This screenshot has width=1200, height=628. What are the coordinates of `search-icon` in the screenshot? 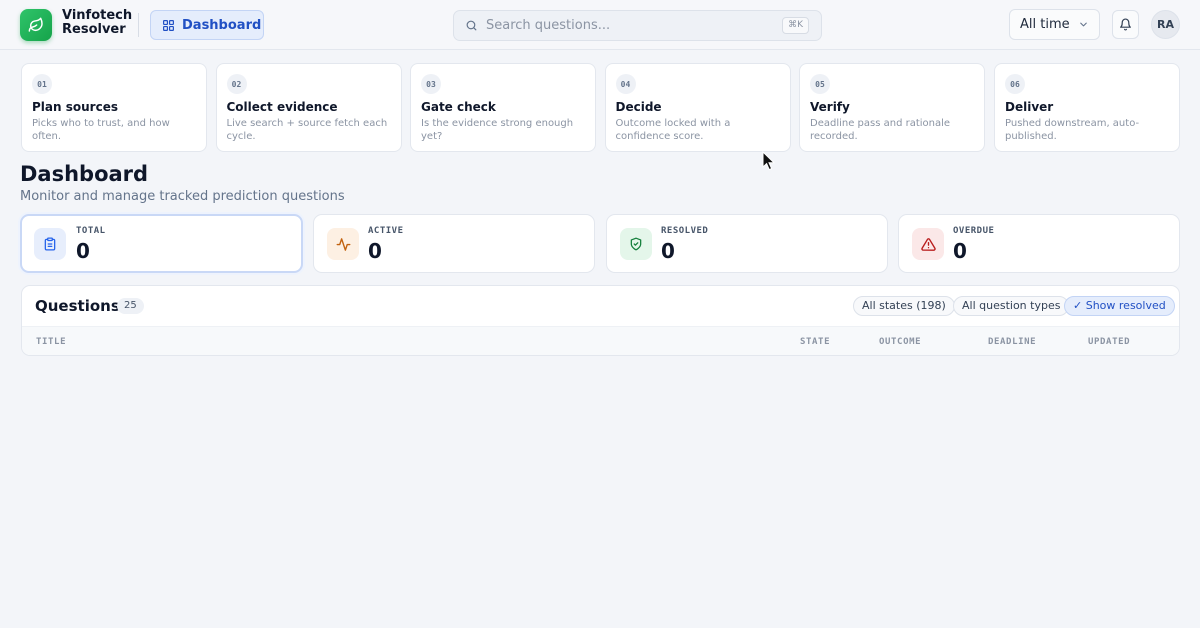 It's located at (471, 25).